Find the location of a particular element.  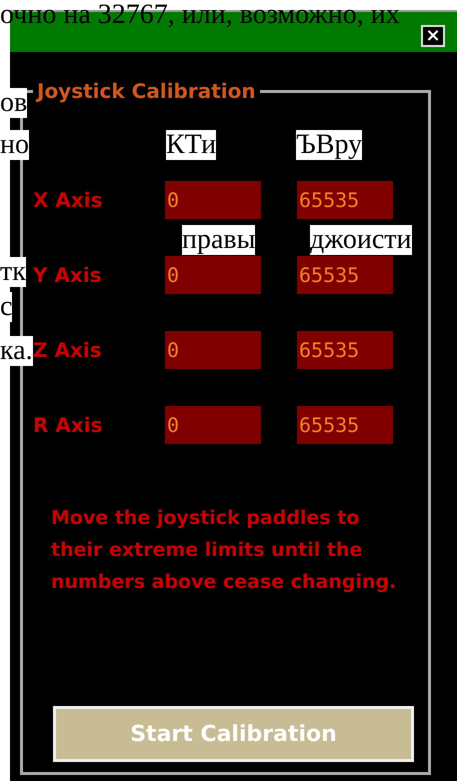

overlay-text: ка. is located at coordinates (16, 351).